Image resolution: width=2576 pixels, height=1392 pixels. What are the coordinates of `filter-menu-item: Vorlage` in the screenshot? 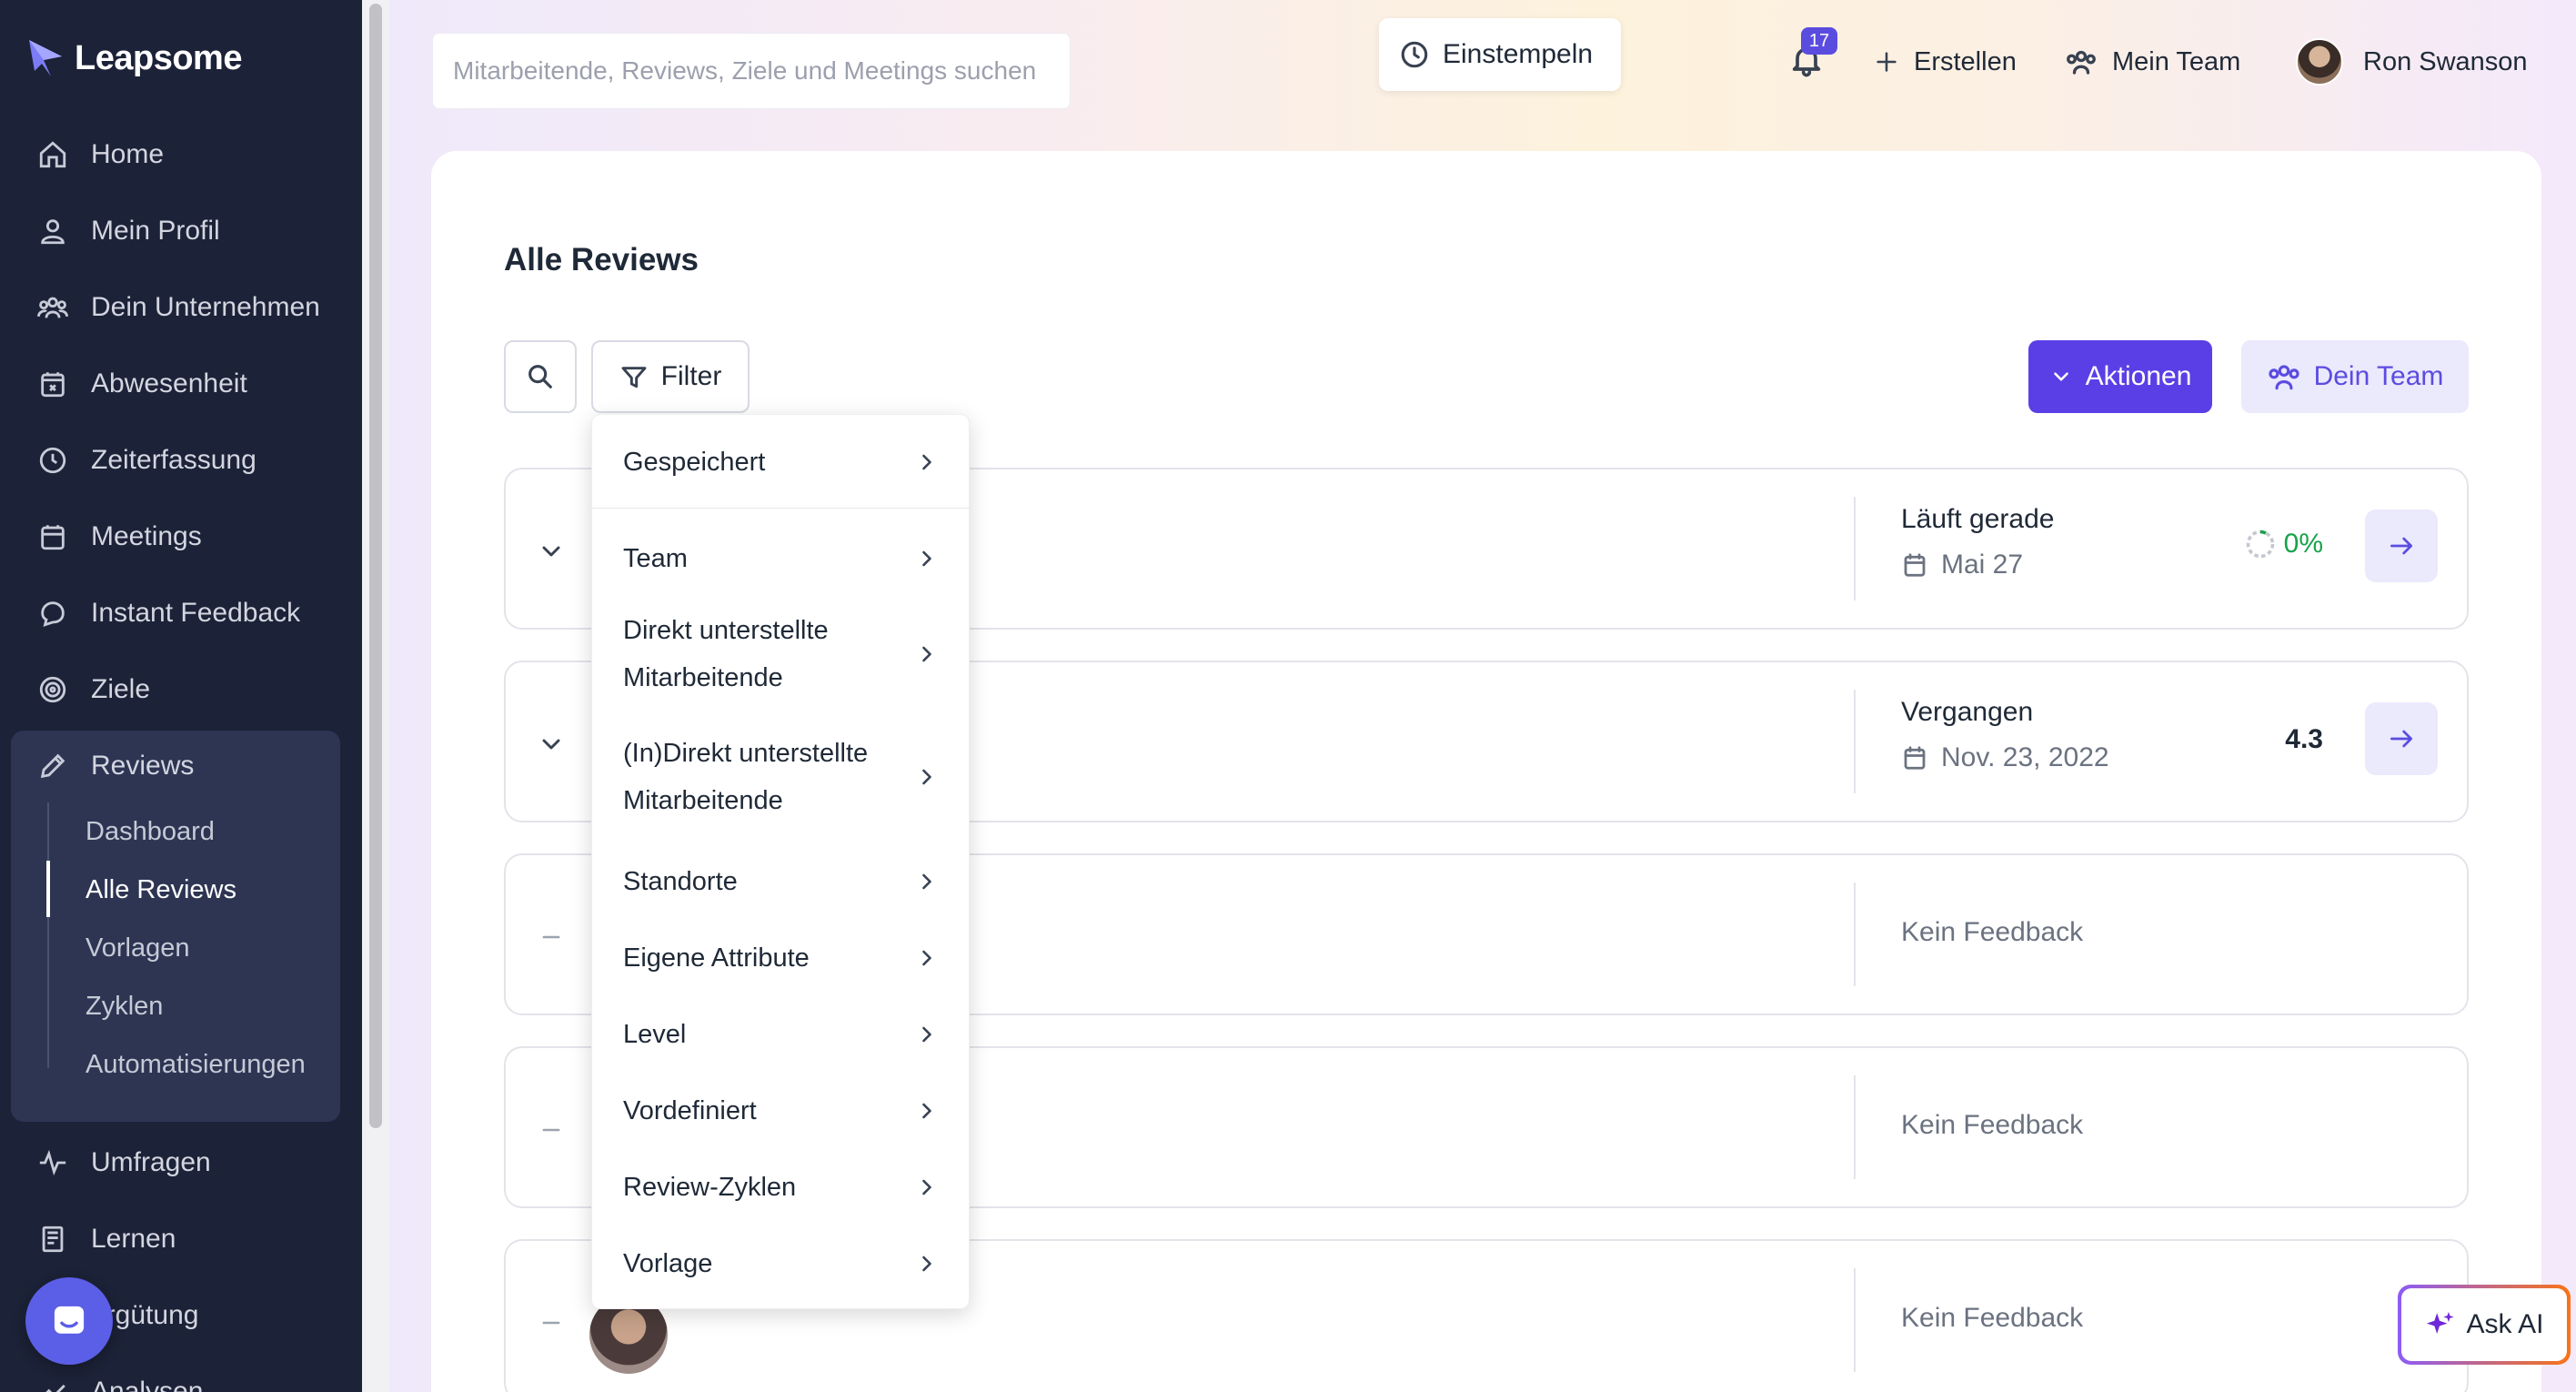 It's located at (781, 1263).